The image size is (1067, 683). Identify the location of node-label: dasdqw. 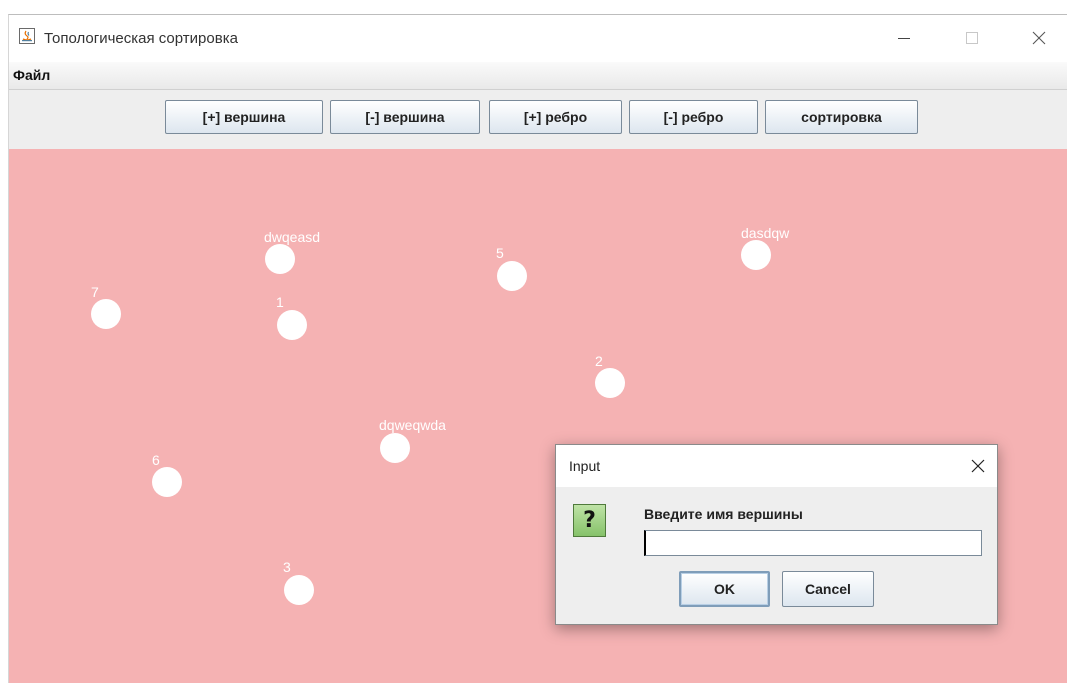
(765, 233).